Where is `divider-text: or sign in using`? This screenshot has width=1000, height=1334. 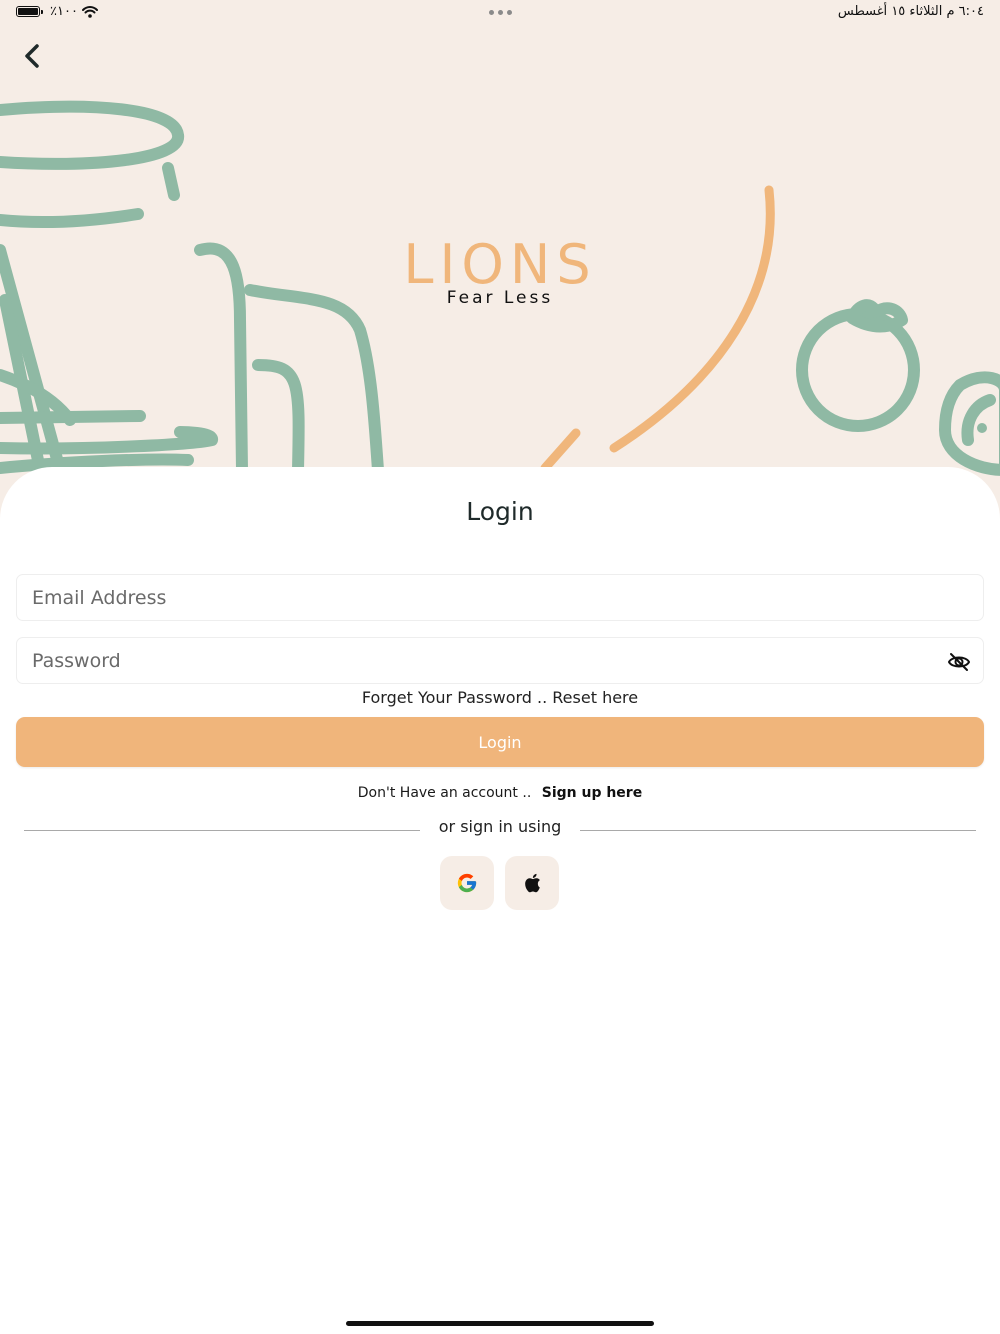 divider-text: or sign in using is located at coordinates (500, 826).